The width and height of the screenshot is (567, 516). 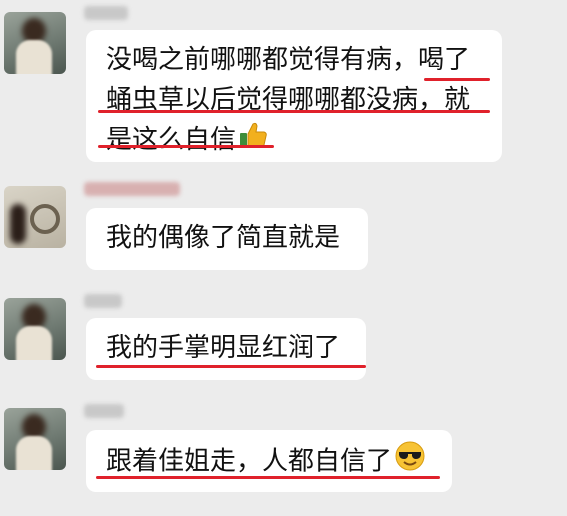 I want to click on message-text-line: 我的手掌明显红润了, so click(x=223, y=348).